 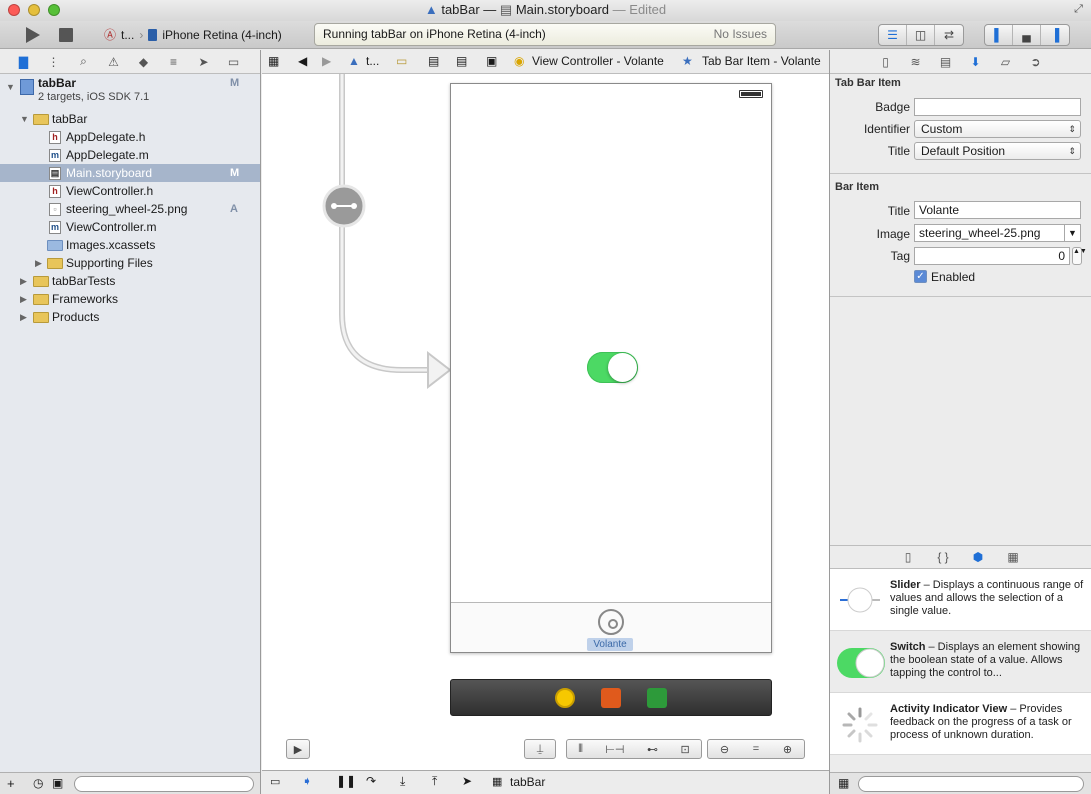 I want to click on assistant-editor-icon: ◫, so click(x=921, y=35).